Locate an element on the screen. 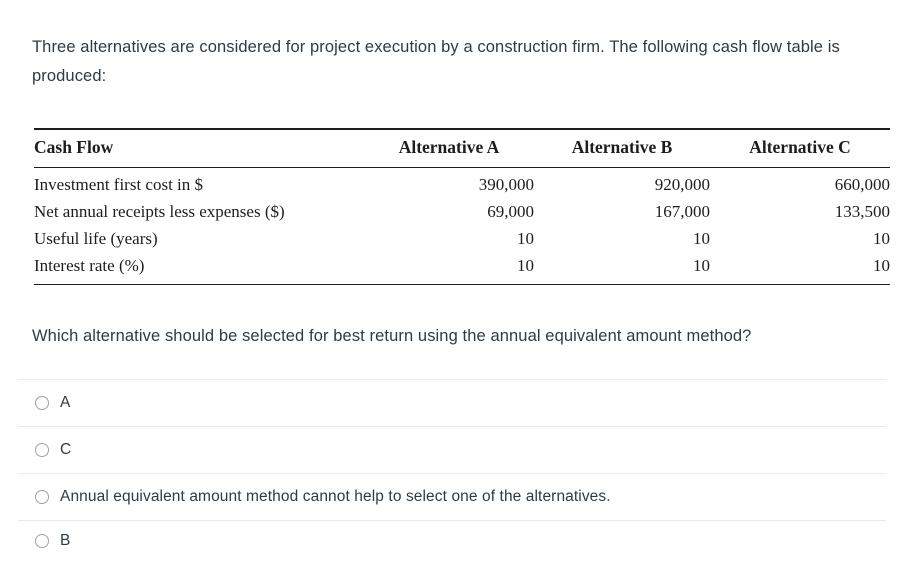 This screenshot has height=562, width=903. cell-alternative-b: 920,000 is located at coordinates (682, 184).